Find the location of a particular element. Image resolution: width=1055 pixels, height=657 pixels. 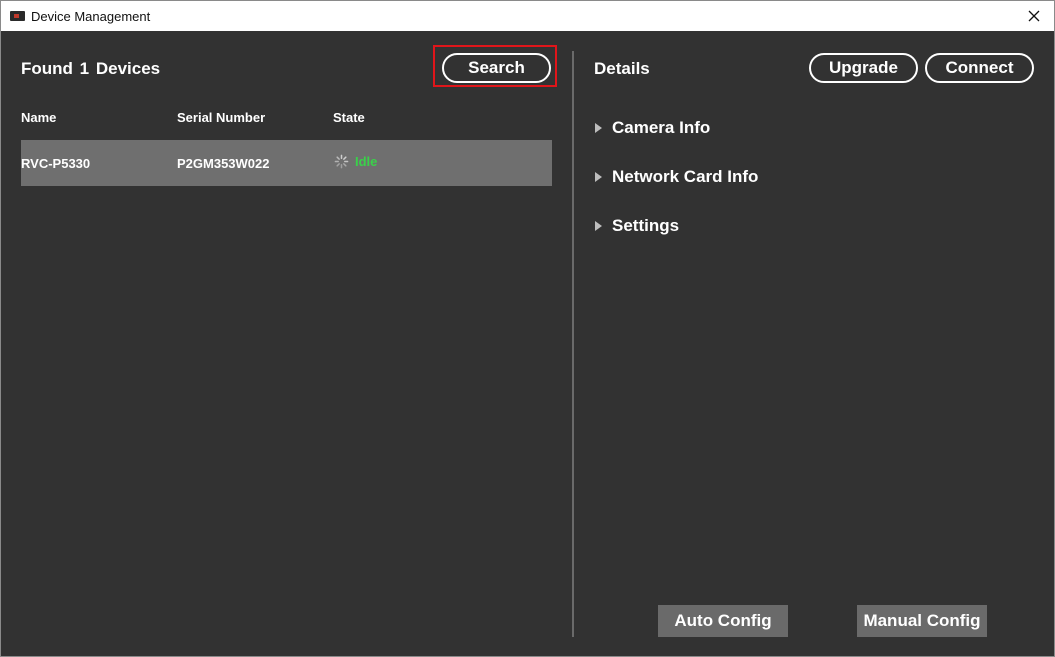

device-row: RVC-P5330 P2GM353W022 Idle is located at coordinates (286, 163).